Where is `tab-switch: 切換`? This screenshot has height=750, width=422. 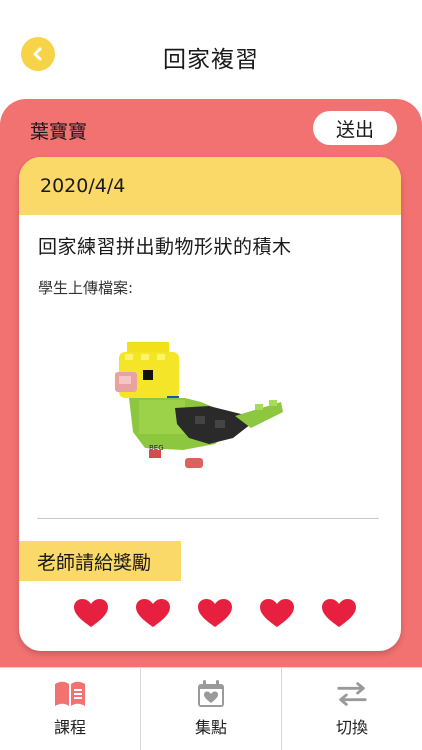 tab-switch: 切換 is located at coordinates (351, 709).